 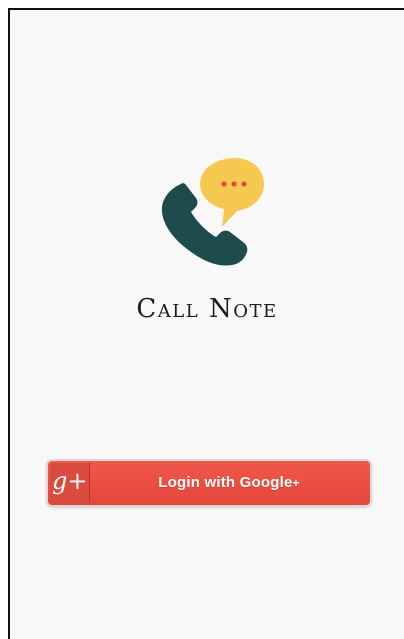 I want to click on google-plus-icon-text: g+, so click(x=70, y=481).